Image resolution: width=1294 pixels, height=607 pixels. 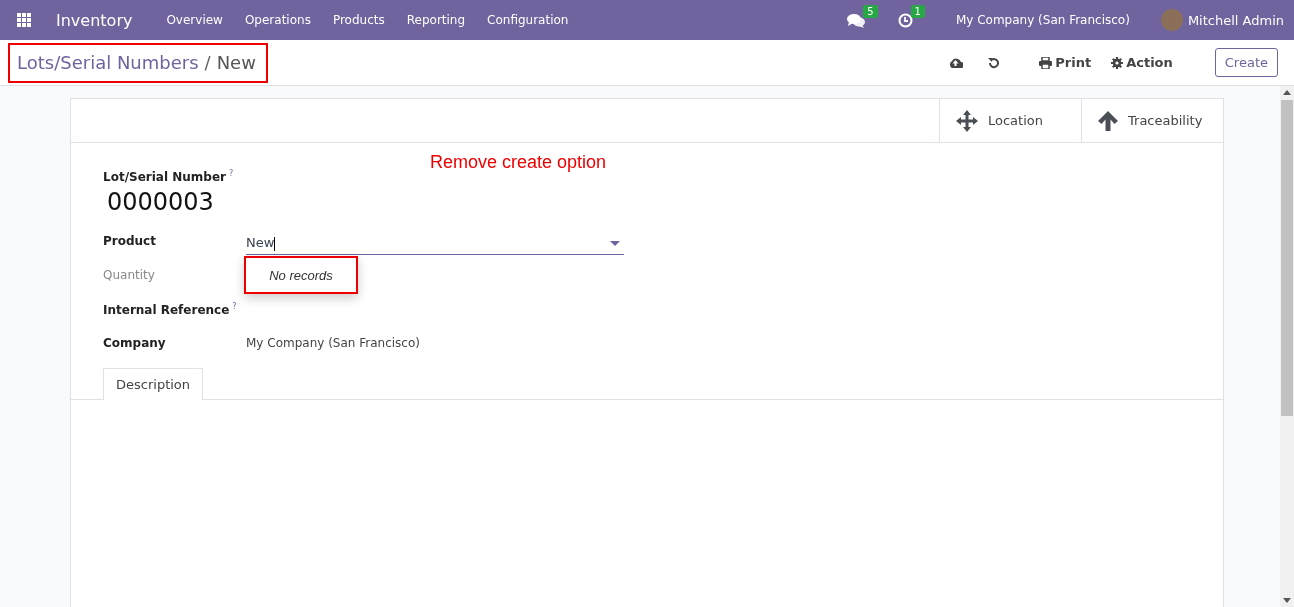 What do you see at coordinates (1142, 62) in the screenshot?
I see `action-menu: Action` at bounding box center [1142, 62].